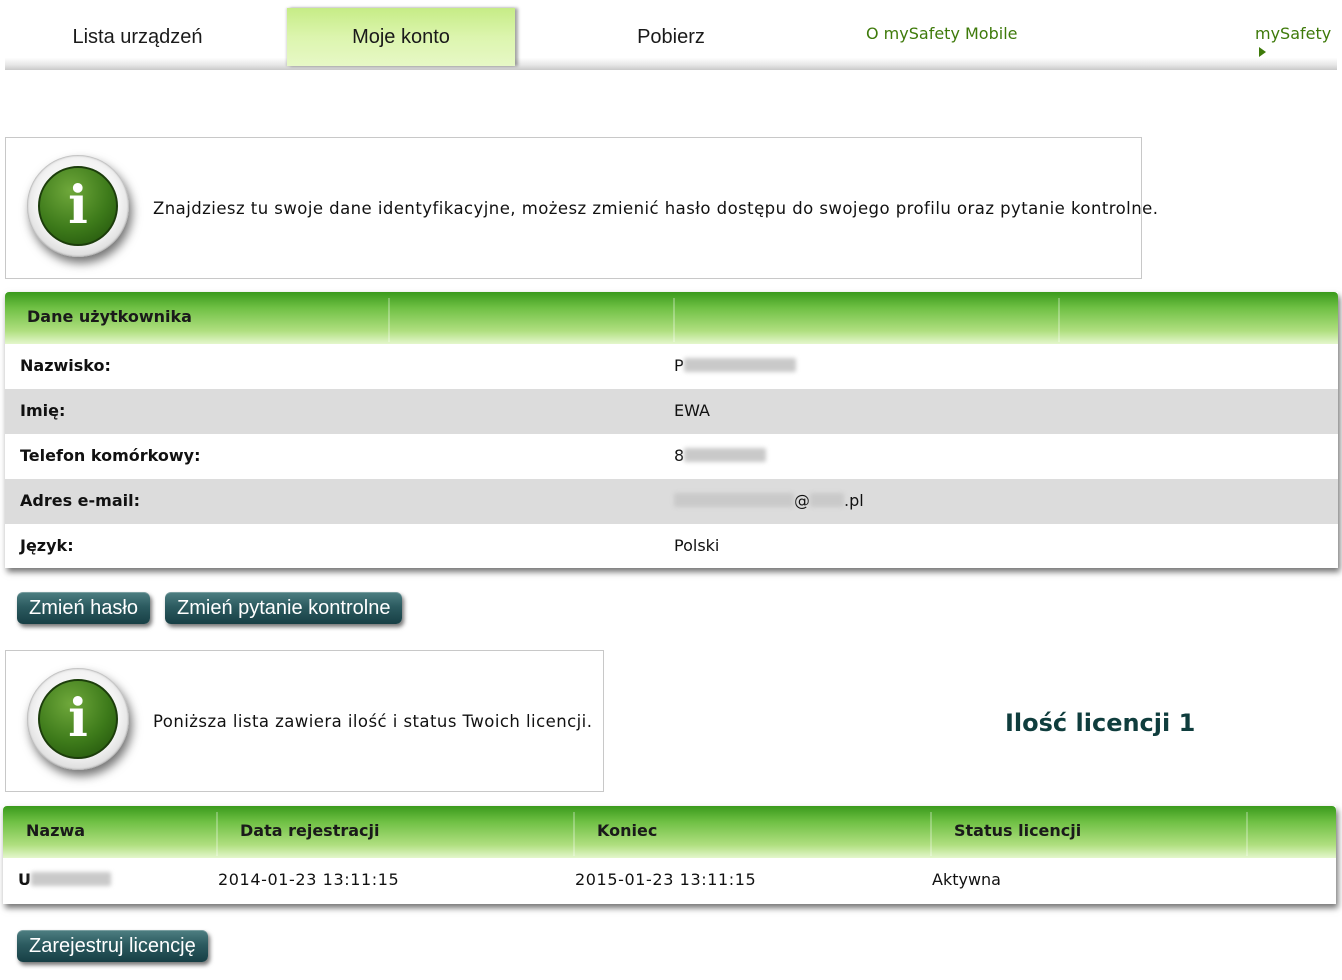 This screenshot has width=1342, height=980. What do you see at coordinates (671, 456) in the screenshot?
I see `table-row: Telefon komórkowy: 8` at bounding box center [671, 456].